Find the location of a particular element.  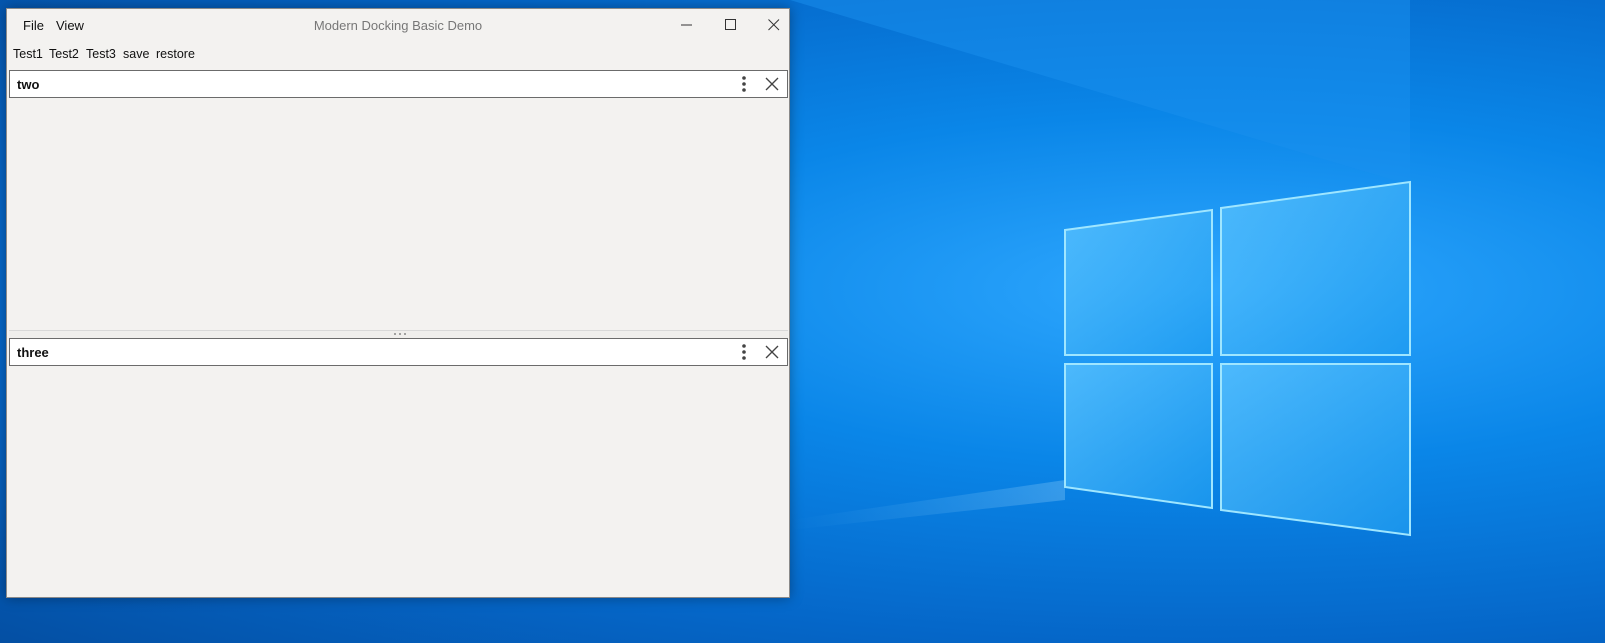

menu-file: File is located at coordinates (33, 25).